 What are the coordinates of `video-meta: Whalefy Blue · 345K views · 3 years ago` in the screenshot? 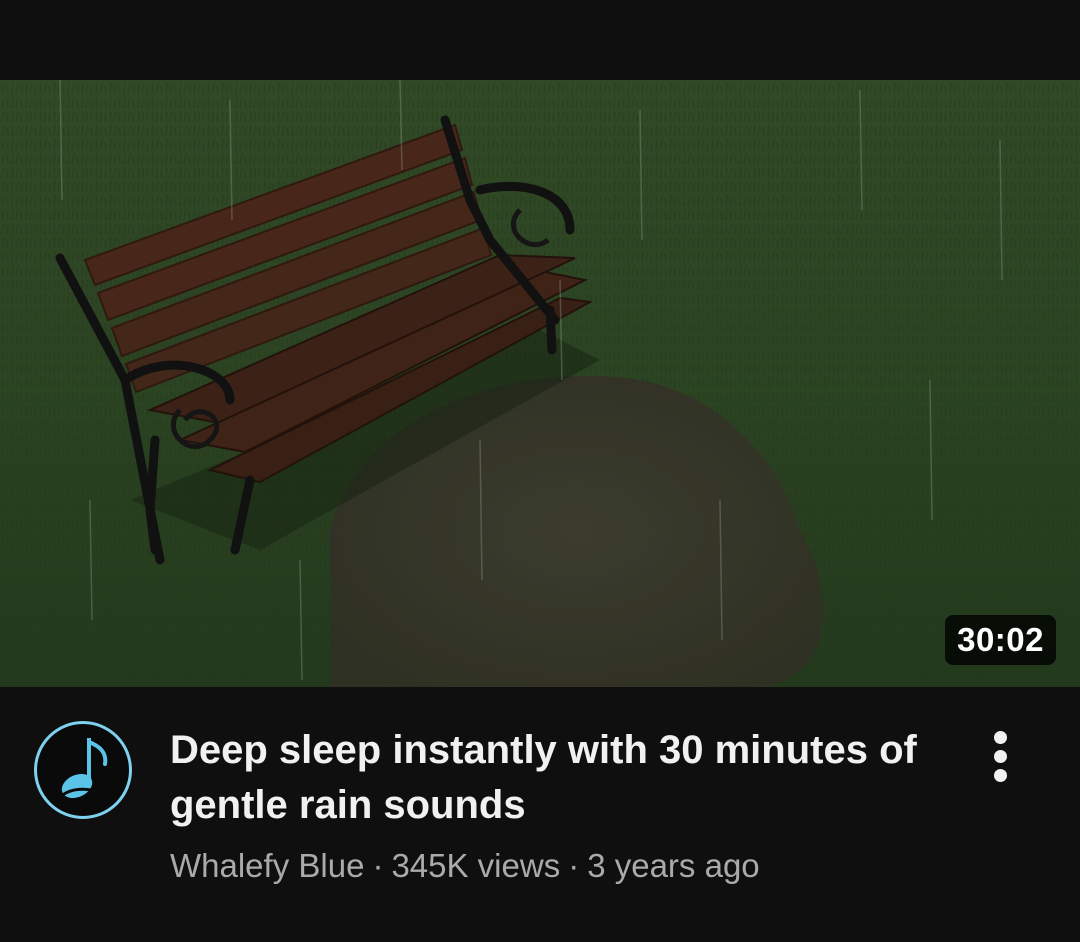 It's located at (465, 866).